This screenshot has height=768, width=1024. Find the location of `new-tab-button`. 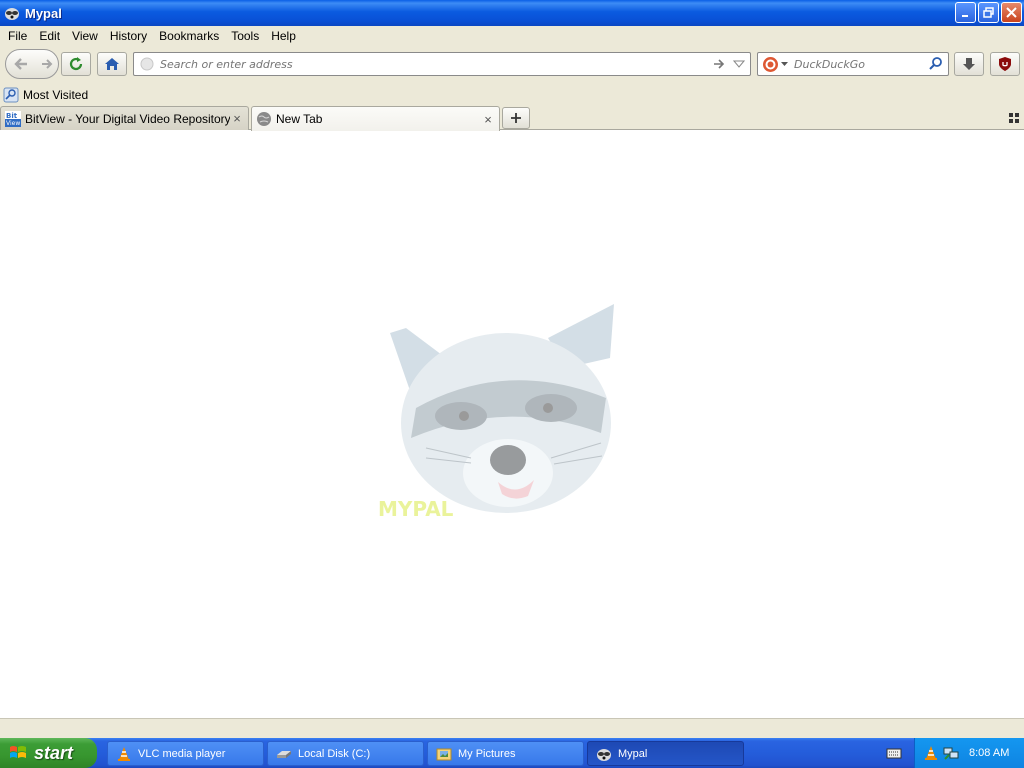

new-tab-button is located at coordinates (516, 118).